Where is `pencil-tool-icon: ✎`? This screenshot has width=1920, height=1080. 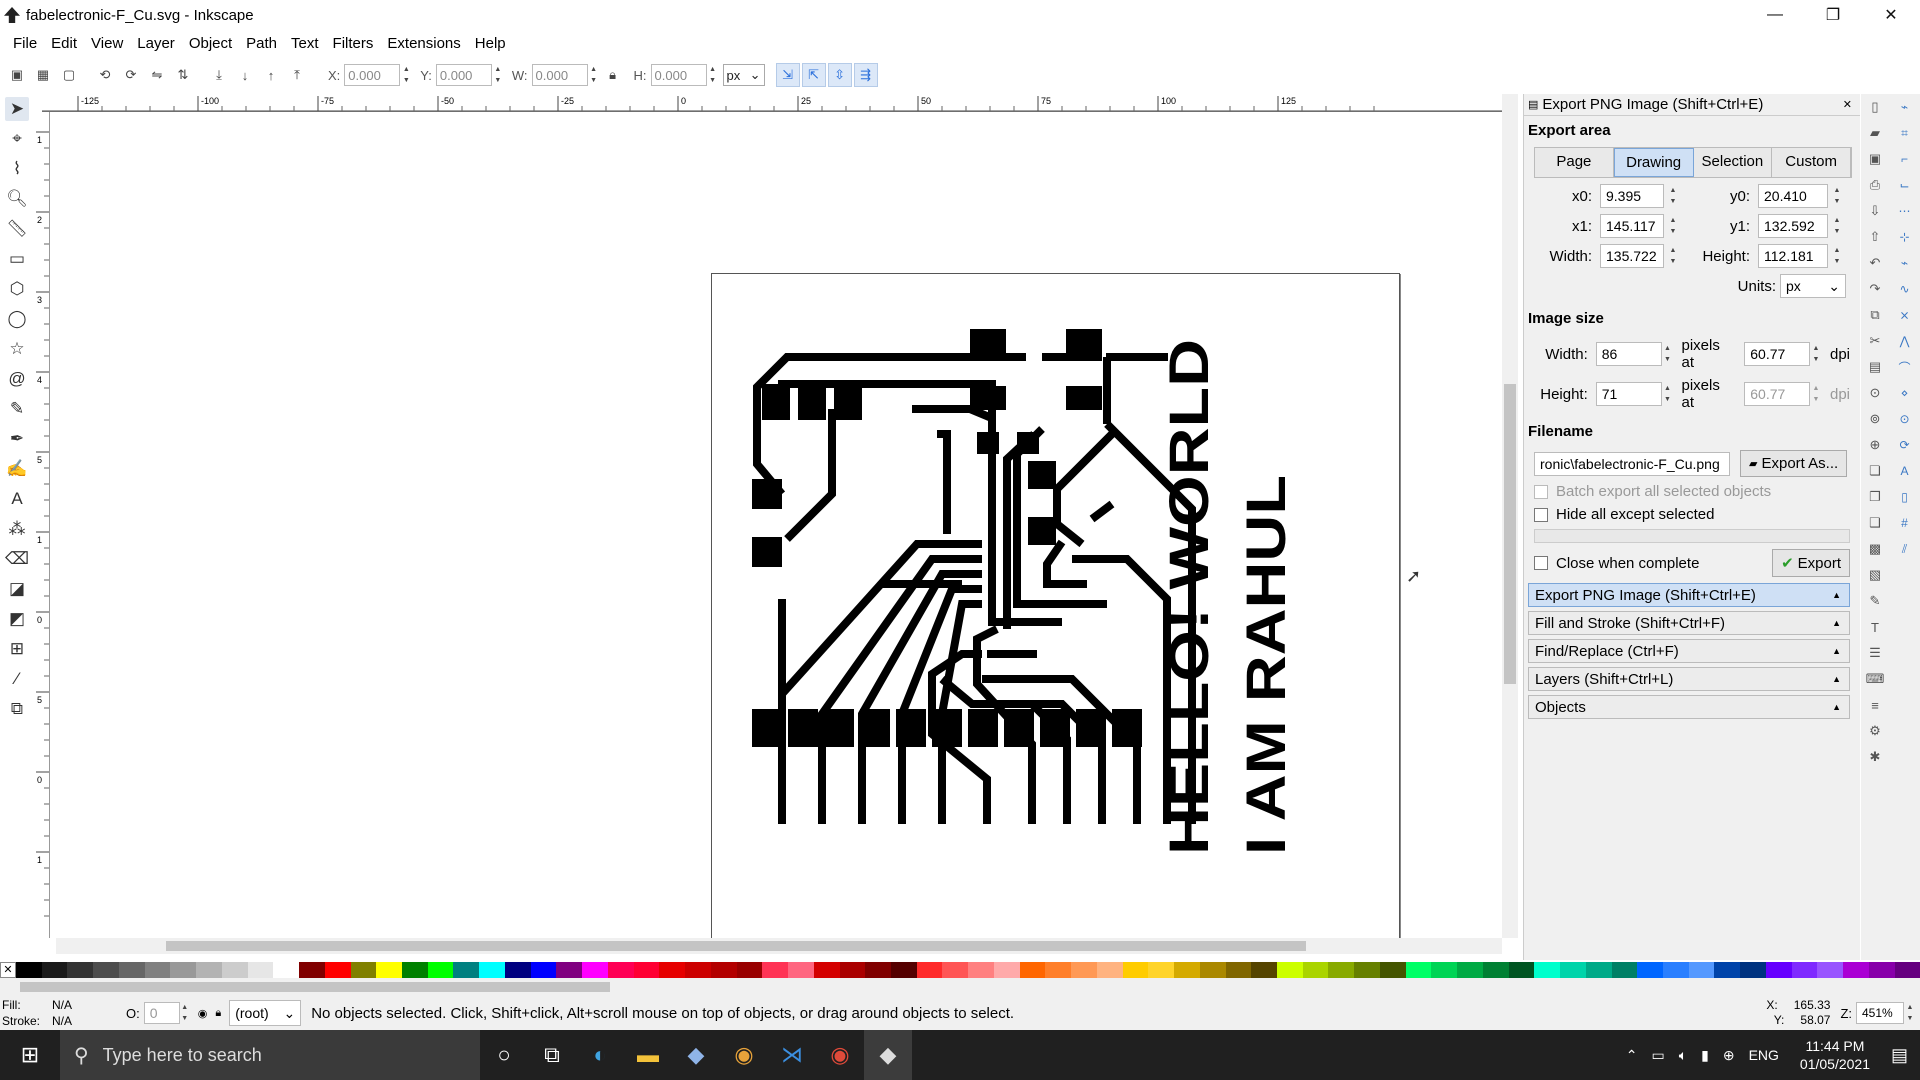
pencil-tool-icon: ✎ is located at coordinates (17, 409).